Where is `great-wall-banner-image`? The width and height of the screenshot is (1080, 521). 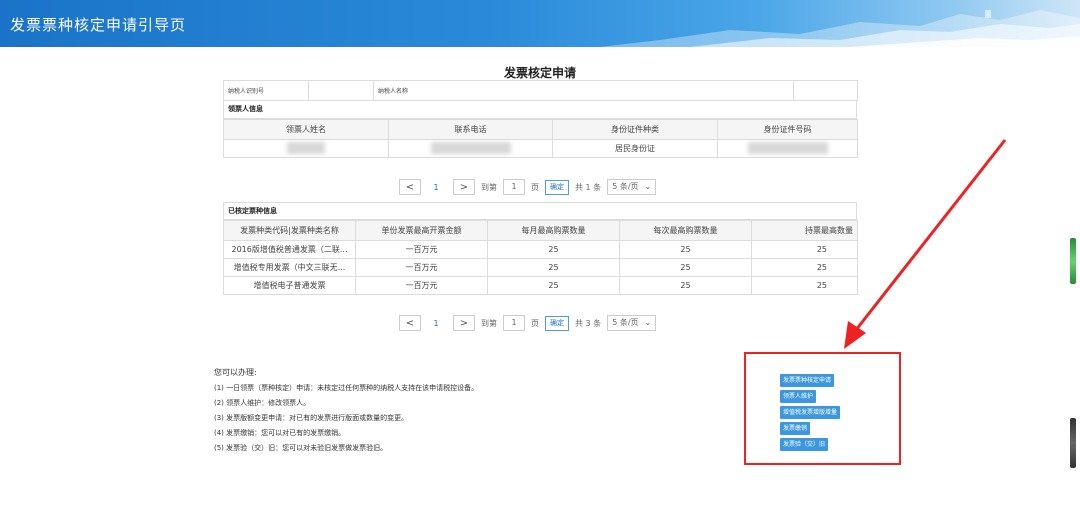
great-wall-banner-image is located at coordinates (840, 28).